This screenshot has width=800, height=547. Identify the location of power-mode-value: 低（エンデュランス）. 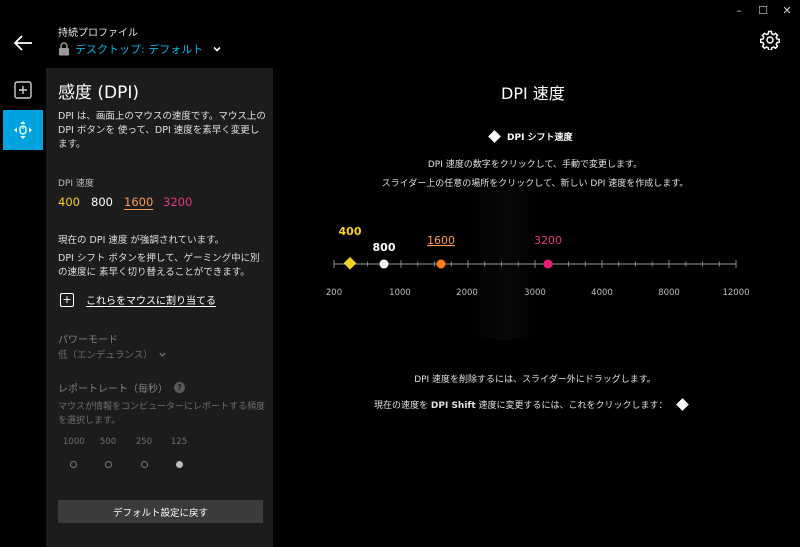
(105, 355).